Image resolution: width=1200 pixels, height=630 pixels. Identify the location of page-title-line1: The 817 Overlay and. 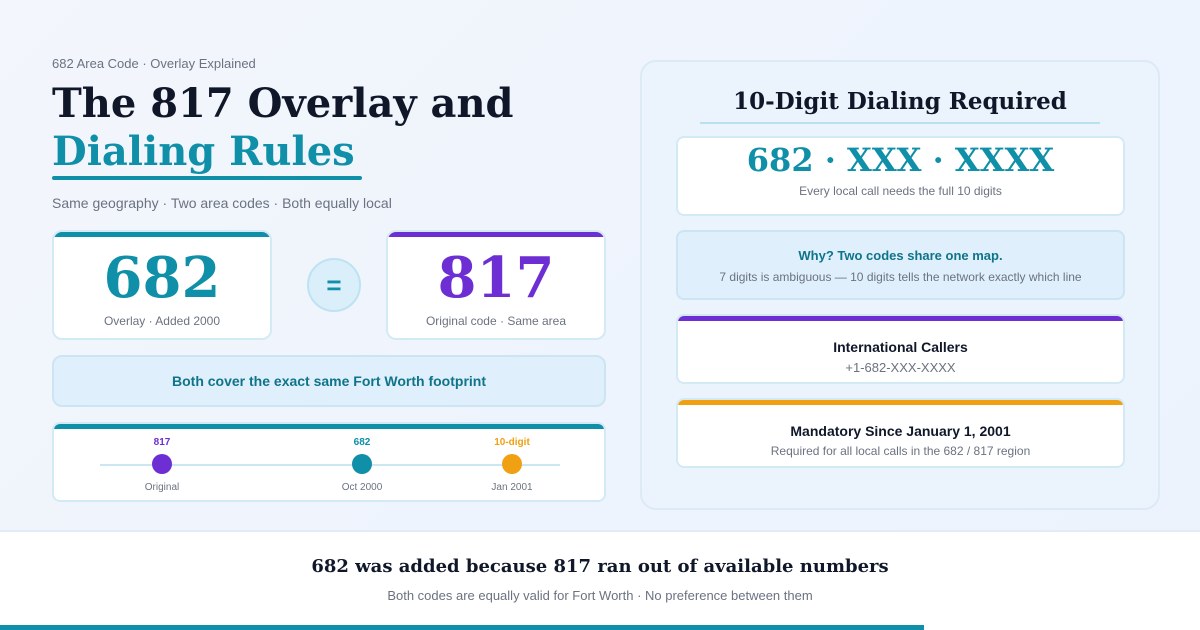
(283, 103).